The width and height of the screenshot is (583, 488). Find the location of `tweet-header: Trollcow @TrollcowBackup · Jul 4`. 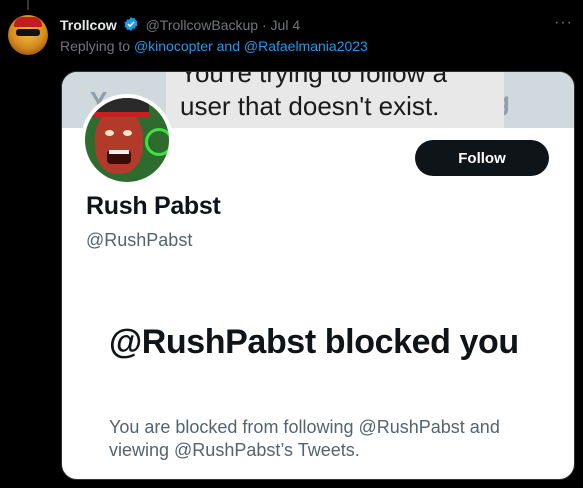

tweet-header: Trollcow @TrollcowBackup · Jul 4 is located at coordinates (180, 25).